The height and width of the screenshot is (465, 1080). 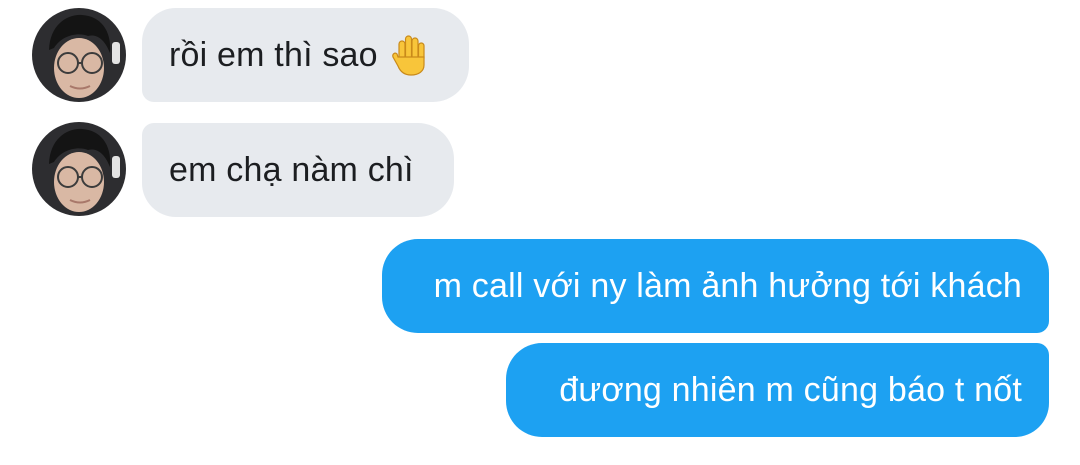 I want to click on outgoing-message-bubble: m call với ny làm ảnh hưởng tới khách, so click(x=715, y=286).